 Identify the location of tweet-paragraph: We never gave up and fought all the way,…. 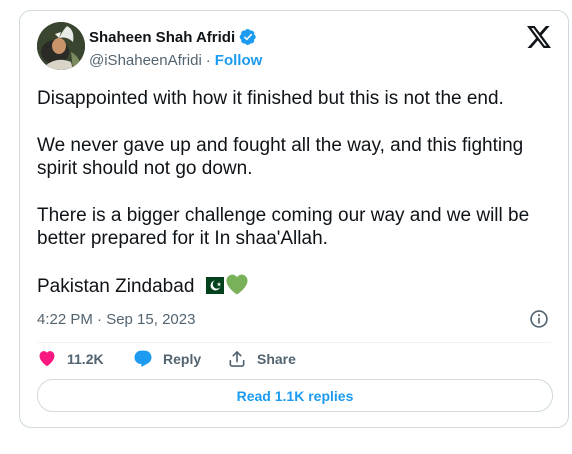
(280, 157).